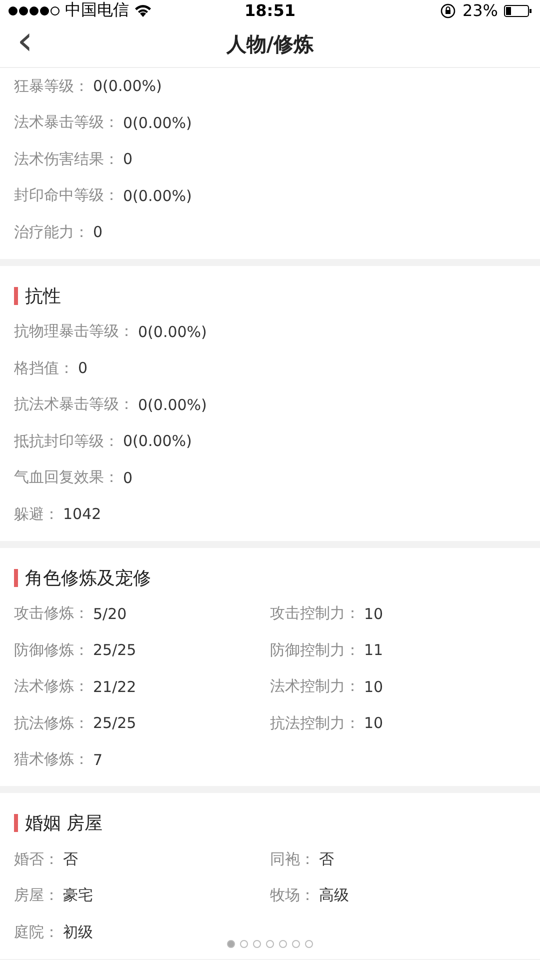  Describe the element at coordinates (270, 10) in the screenshot. I see `clock-time: 18:51` at that location.